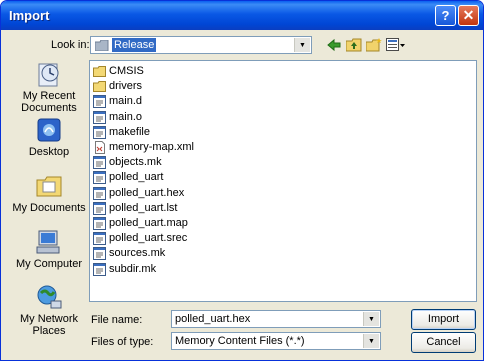 The image size is (484, 361). I want to click on place-my-documents: My Documents, so click(49, 193).